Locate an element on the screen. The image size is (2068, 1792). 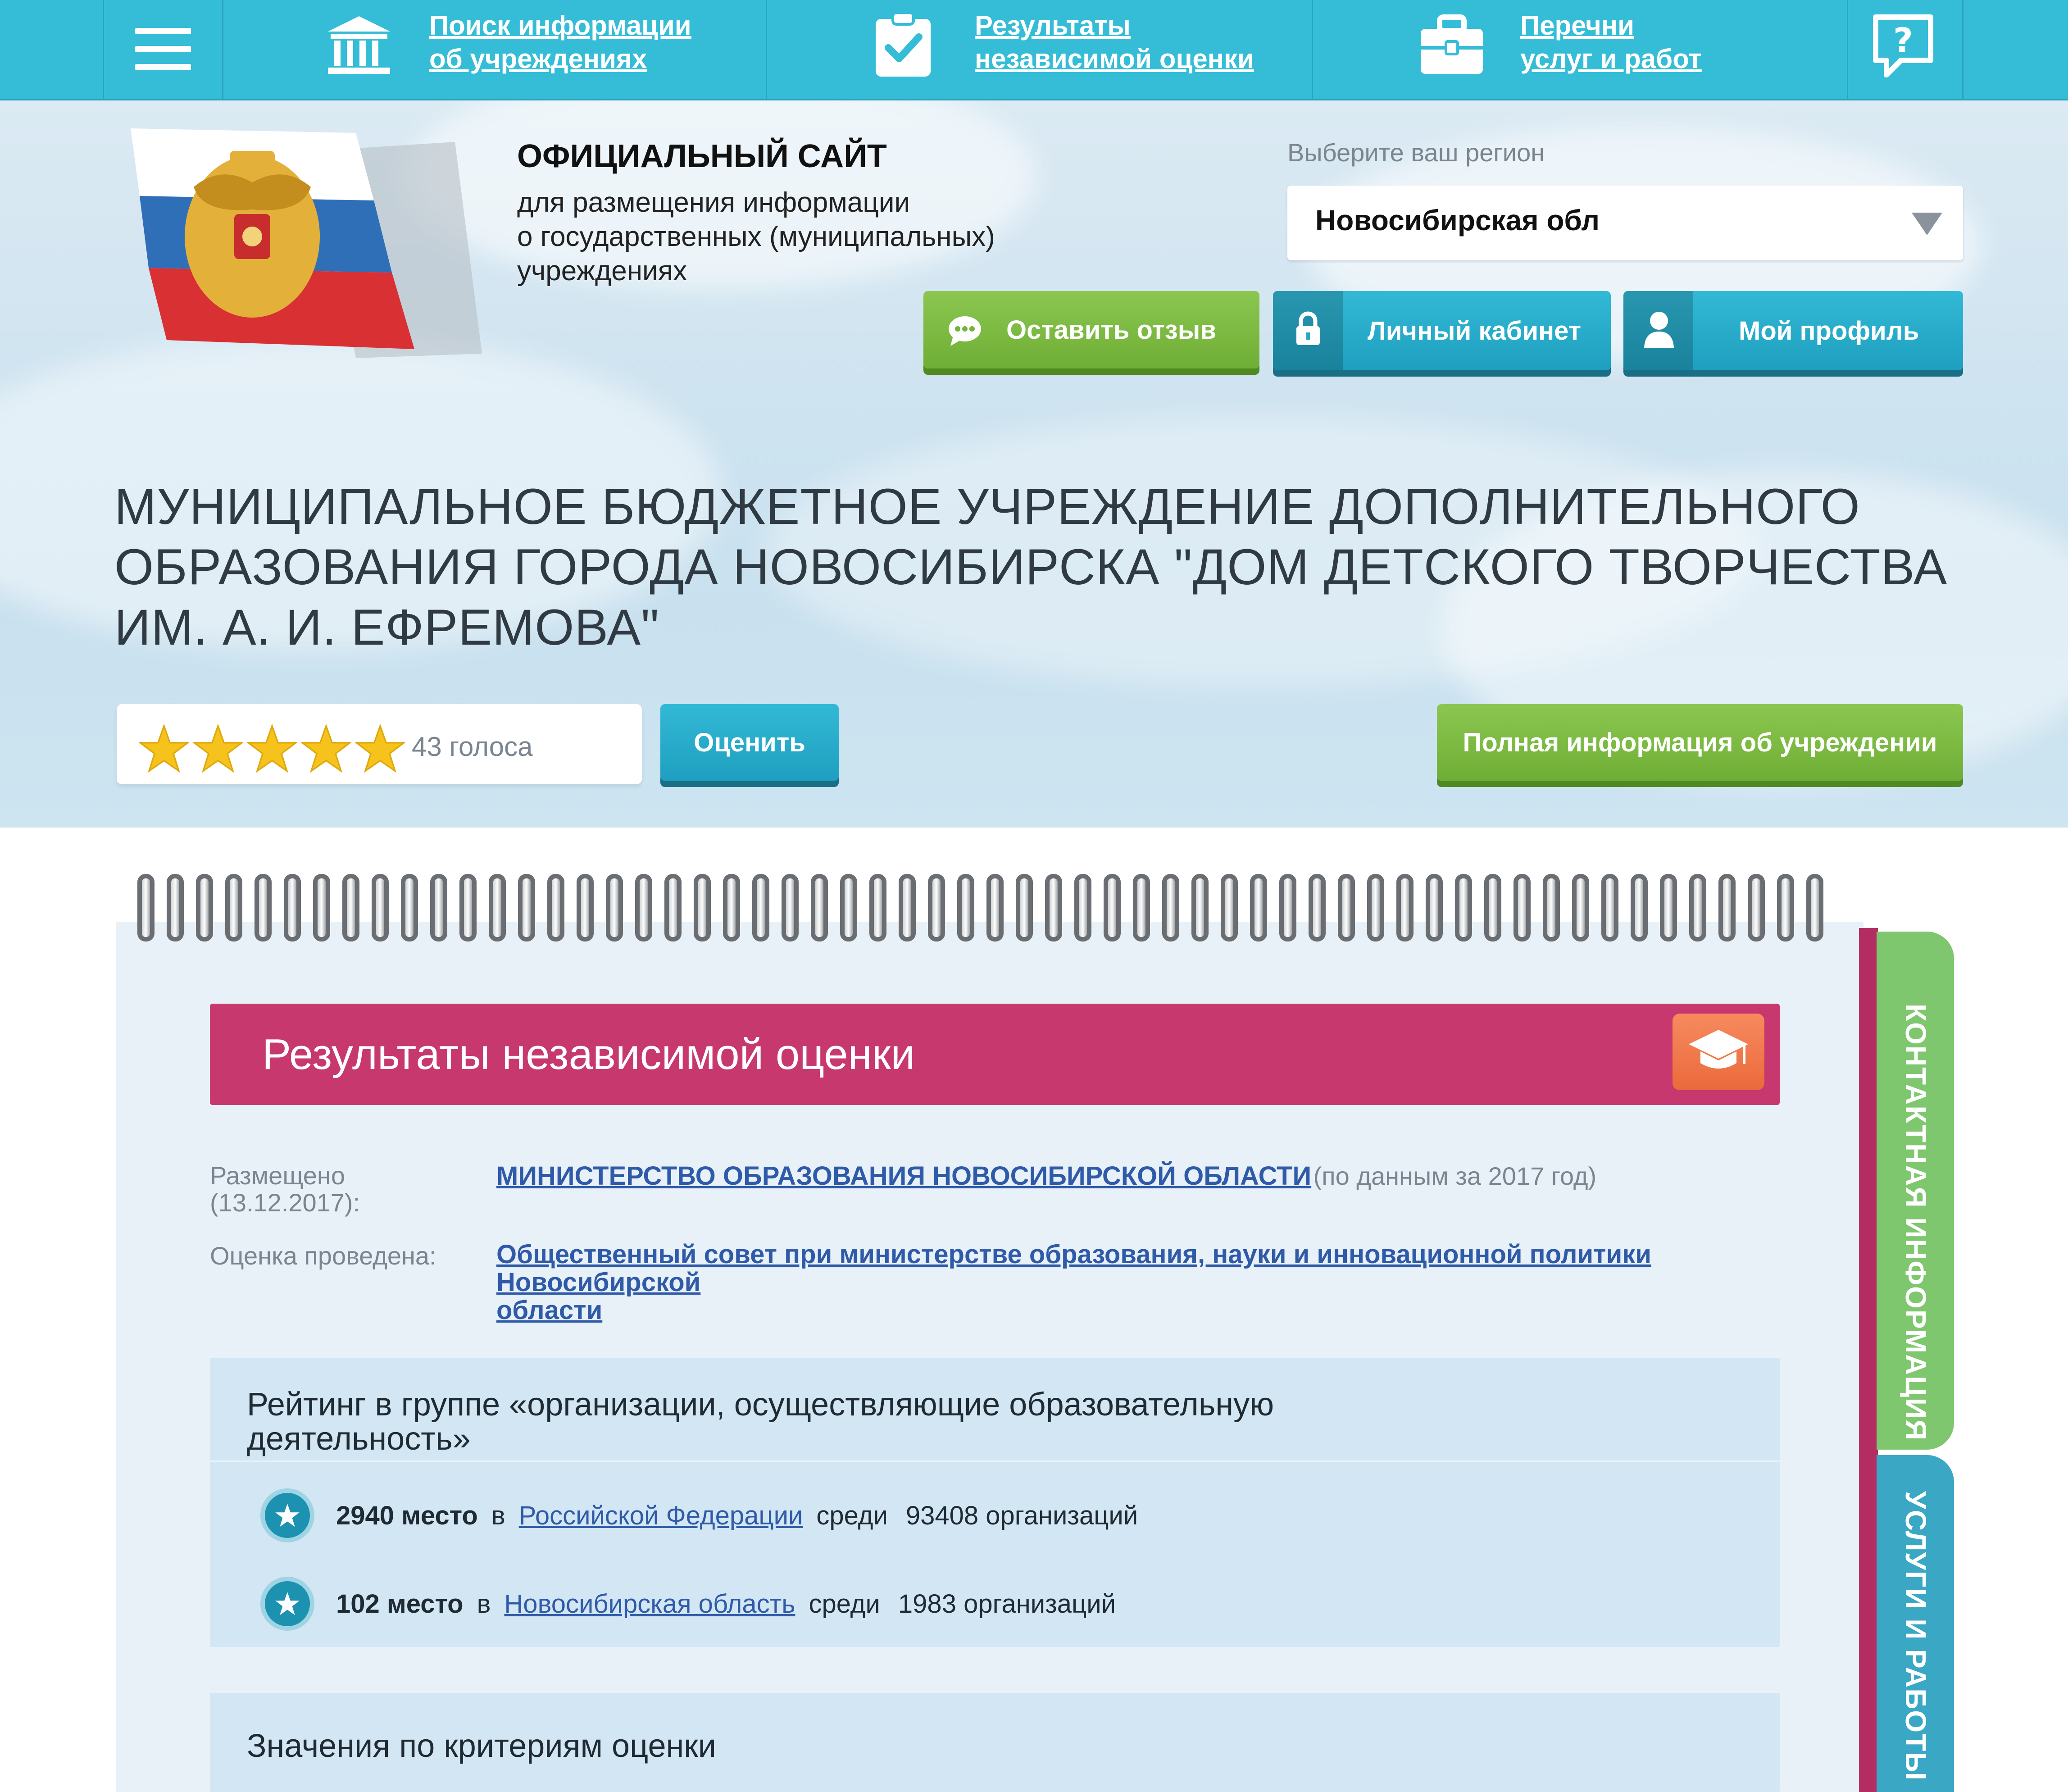
region-select-value: Новосибирская обл is located at coordinates (1457, 221).